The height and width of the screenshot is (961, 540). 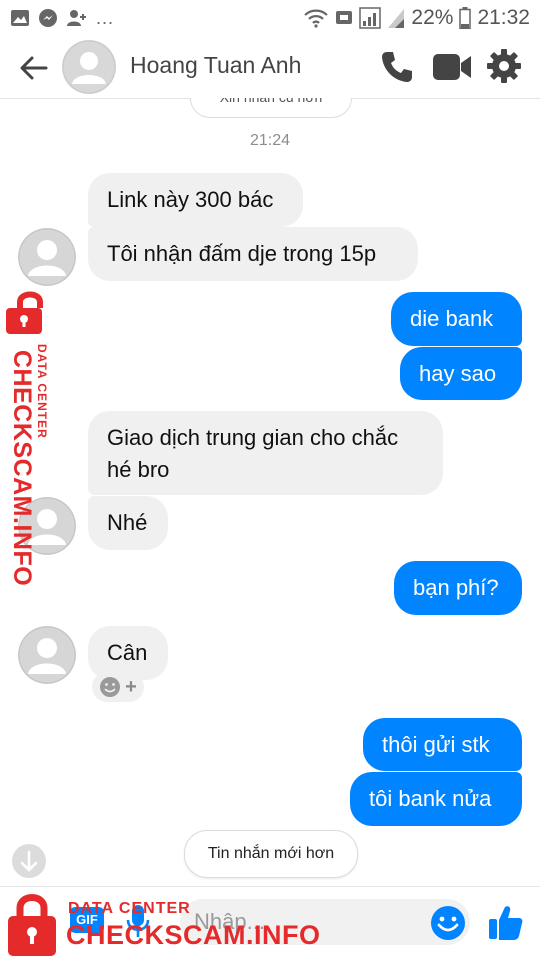 What do you see at coordinates (271, 854) in the screenshot?
I see `newer-messages-pill: Tin nhắn mới hơn` at bounding box center [271, 854].